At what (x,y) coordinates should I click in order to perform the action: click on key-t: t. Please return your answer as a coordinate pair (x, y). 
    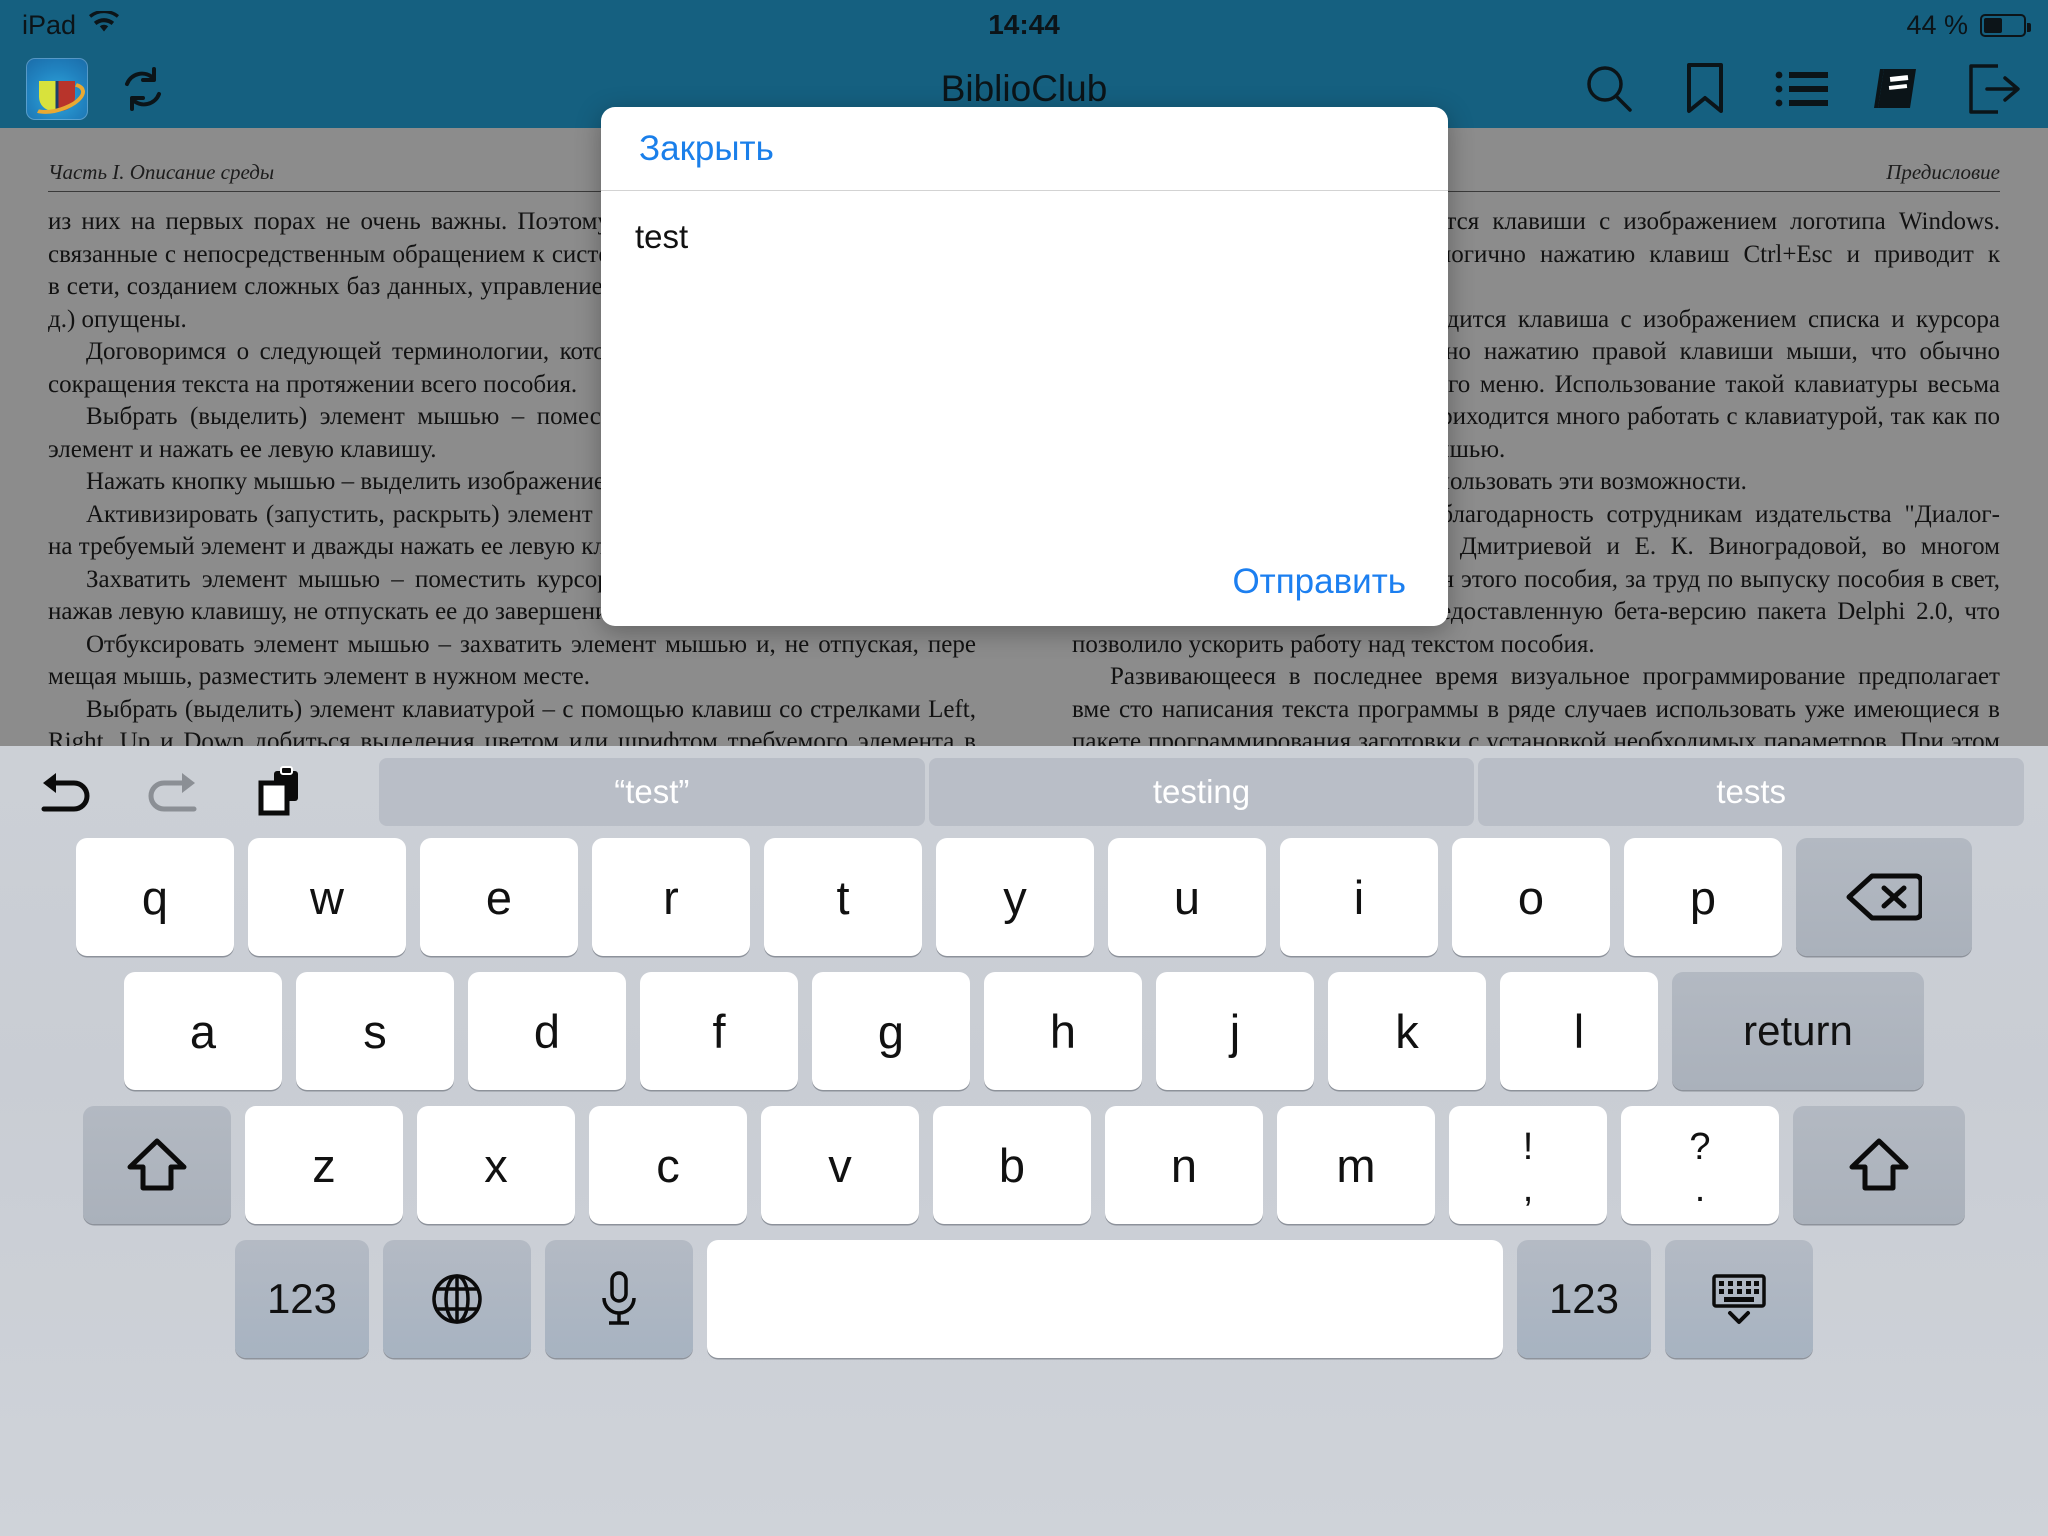
    Looking at the image, I should click on (843, 897).